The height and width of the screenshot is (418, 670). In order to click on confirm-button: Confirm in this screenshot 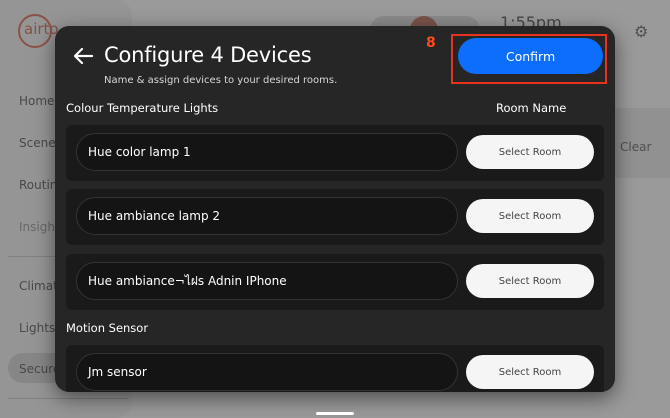, I will do `click(530, 56)`.